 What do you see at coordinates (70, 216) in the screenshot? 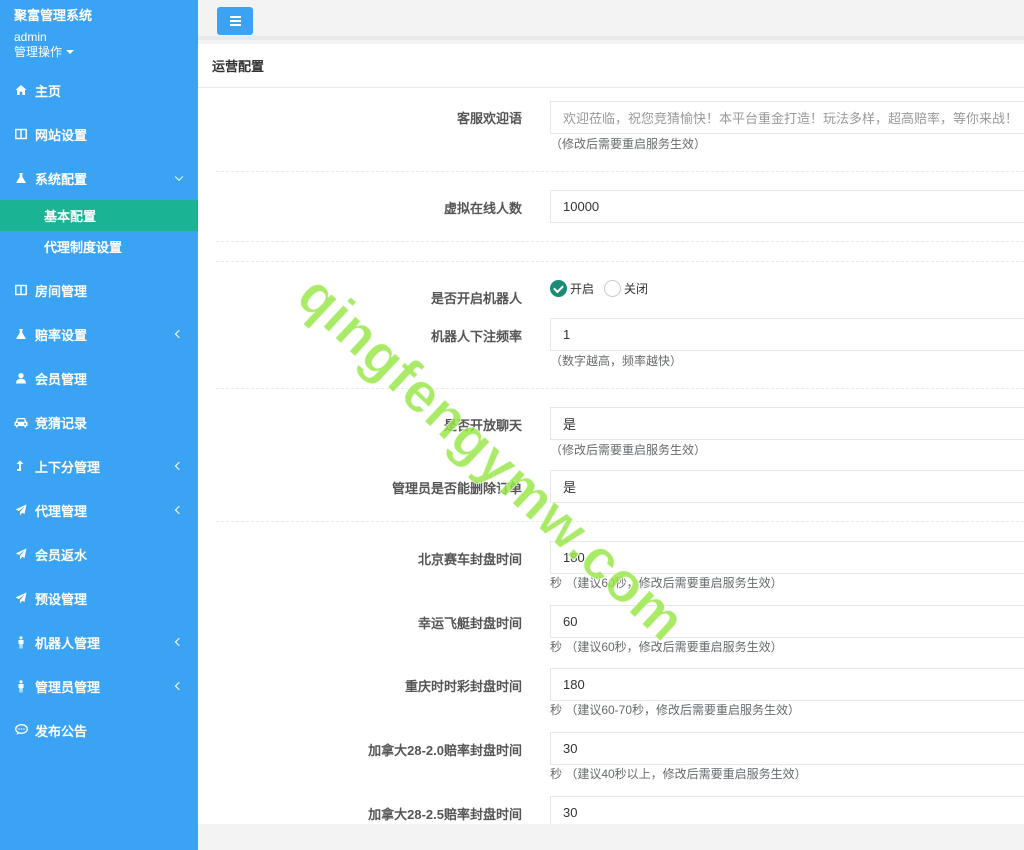
I see `sidebar-item-label: 基本配置` at bounding box center [70, 216].